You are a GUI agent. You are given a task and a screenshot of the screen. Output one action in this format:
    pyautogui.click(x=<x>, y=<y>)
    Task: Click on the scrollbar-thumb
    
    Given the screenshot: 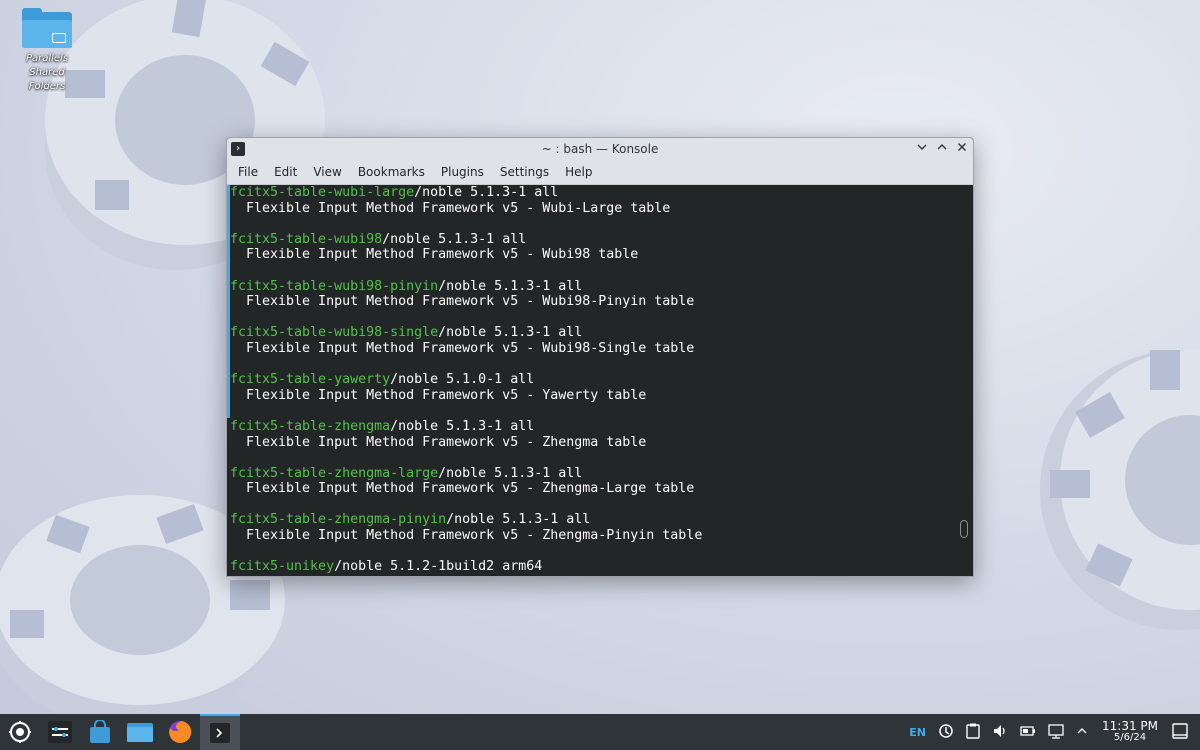 What is the action you would take?
    pyautogui.click(x=964, y=529)
    